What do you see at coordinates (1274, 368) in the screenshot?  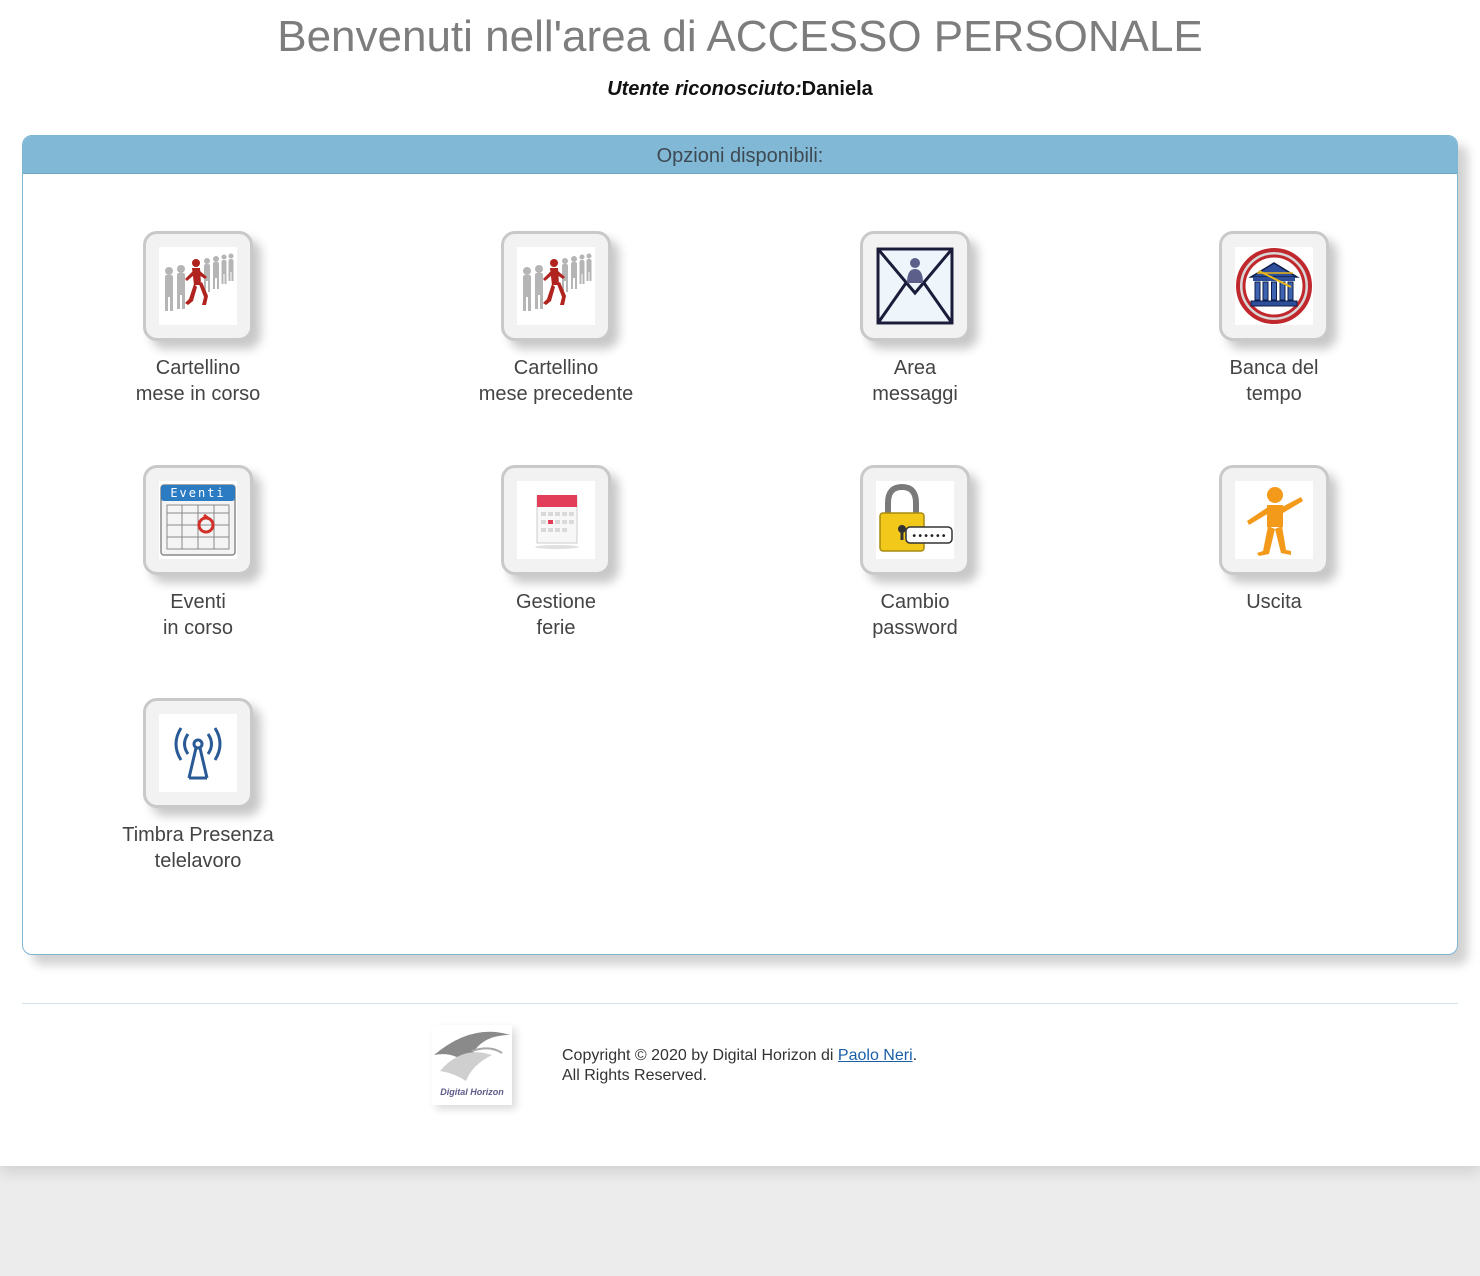 I see `tile-label-line1: Banca del` at bounding box center [1274, 368].